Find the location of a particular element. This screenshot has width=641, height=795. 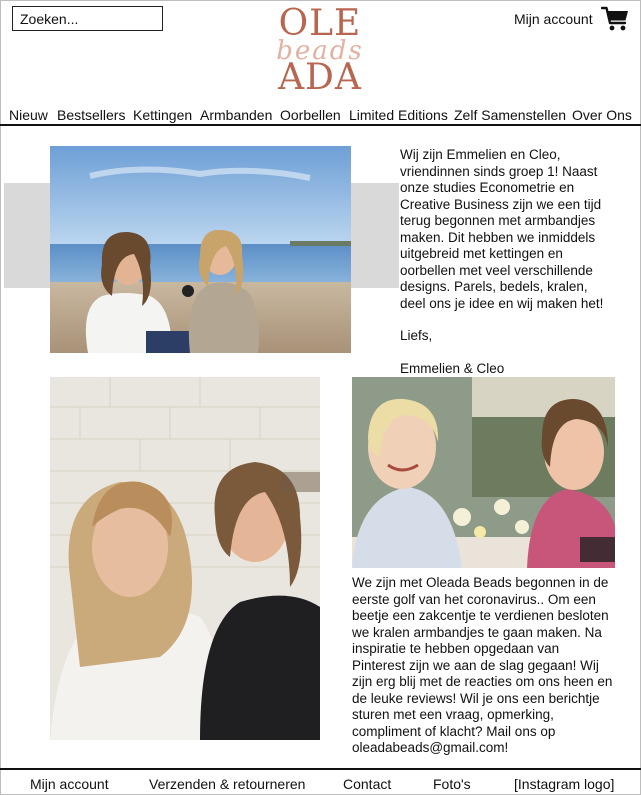

nav-item-nieuw: Nieuw is located at coordinates (28, 115).